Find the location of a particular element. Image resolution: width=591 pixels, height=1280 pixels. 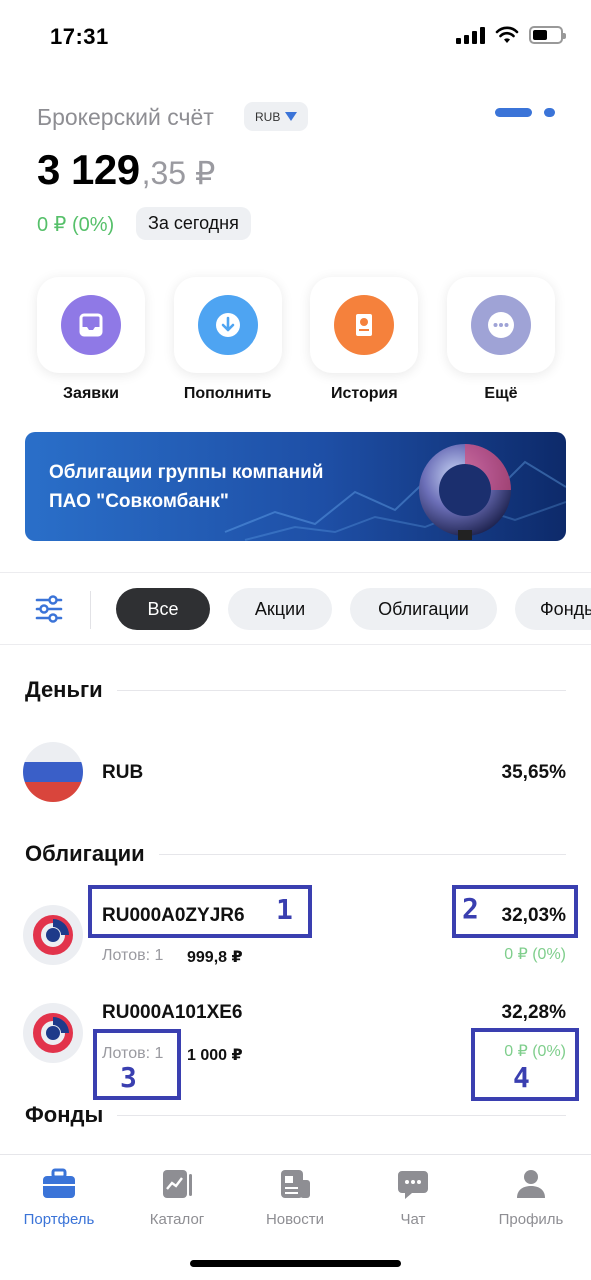

balance-main: 3 129 is located at coordinates (88, 169).